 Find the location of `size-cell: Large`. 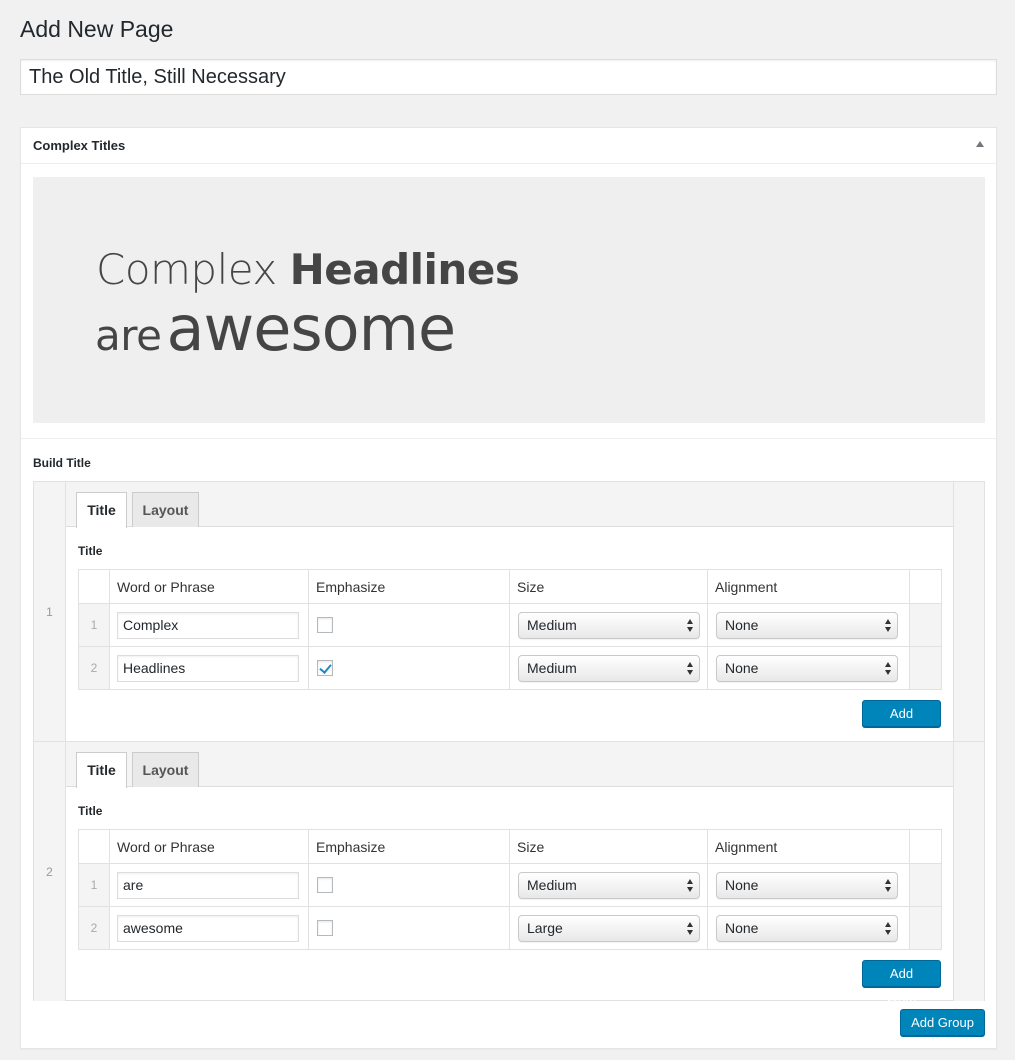

size-cell: Large is located at coordinates (608, 928).